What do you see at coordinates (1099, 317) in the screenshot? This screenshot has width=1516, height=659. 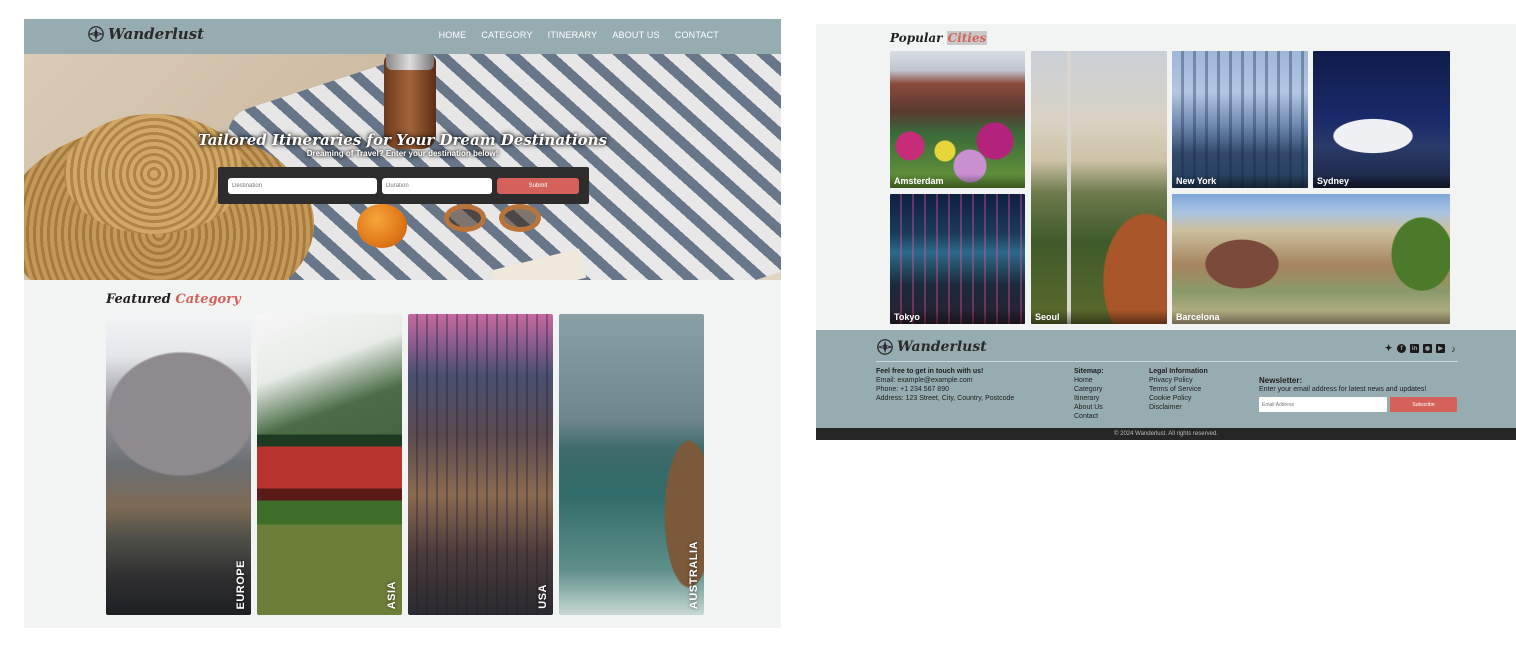 I see `city-label: Seoul` at bounding box center [1099, 317].